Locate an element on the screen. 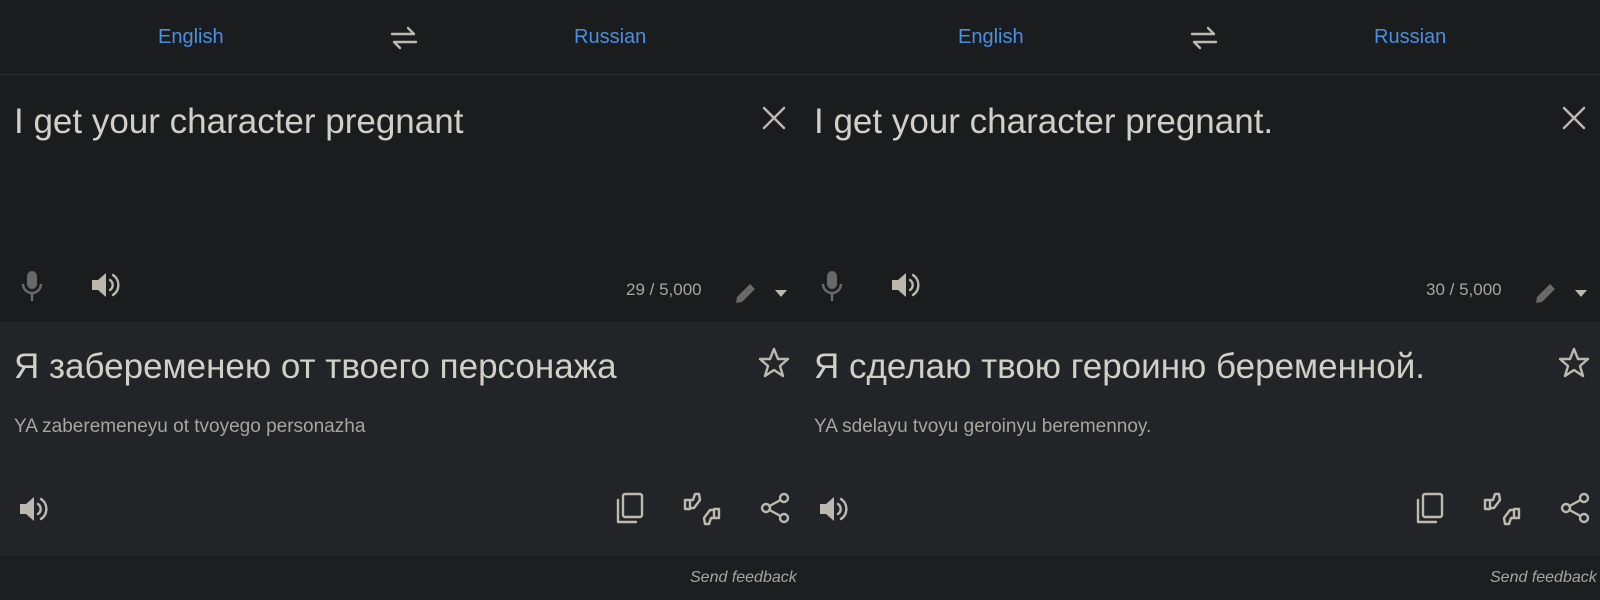 This screenshot has width=1600, height=600. source-text-input: I get your character pregnant. is located at coordinates (1174, 122).